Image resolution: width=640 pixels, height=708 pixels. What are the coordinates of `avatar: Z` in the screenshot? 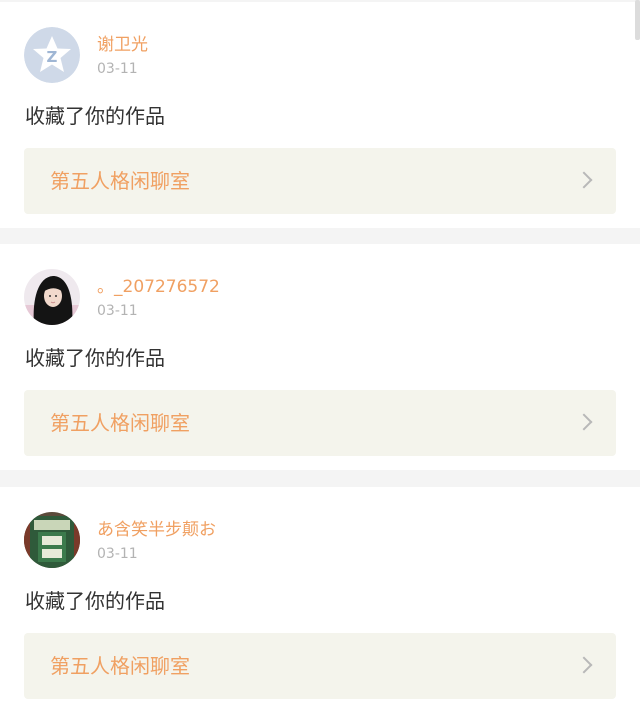 It's located at (52, 55).